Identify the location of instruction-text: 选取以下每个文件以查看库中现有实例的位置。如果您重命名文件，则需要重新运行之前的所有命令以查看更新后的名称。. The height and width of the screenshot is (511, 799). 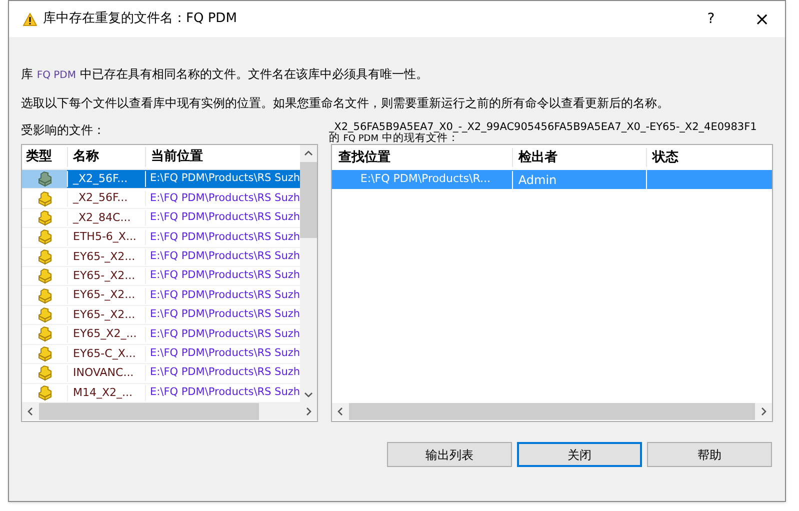
(345, 103).